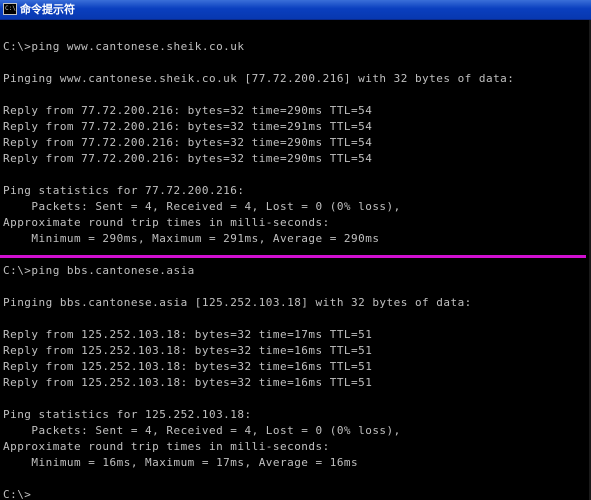  What do you see at coordinates (17, 494) in the screenshot?
I see `console-line: C:\>` at bounding box center [17, 494].